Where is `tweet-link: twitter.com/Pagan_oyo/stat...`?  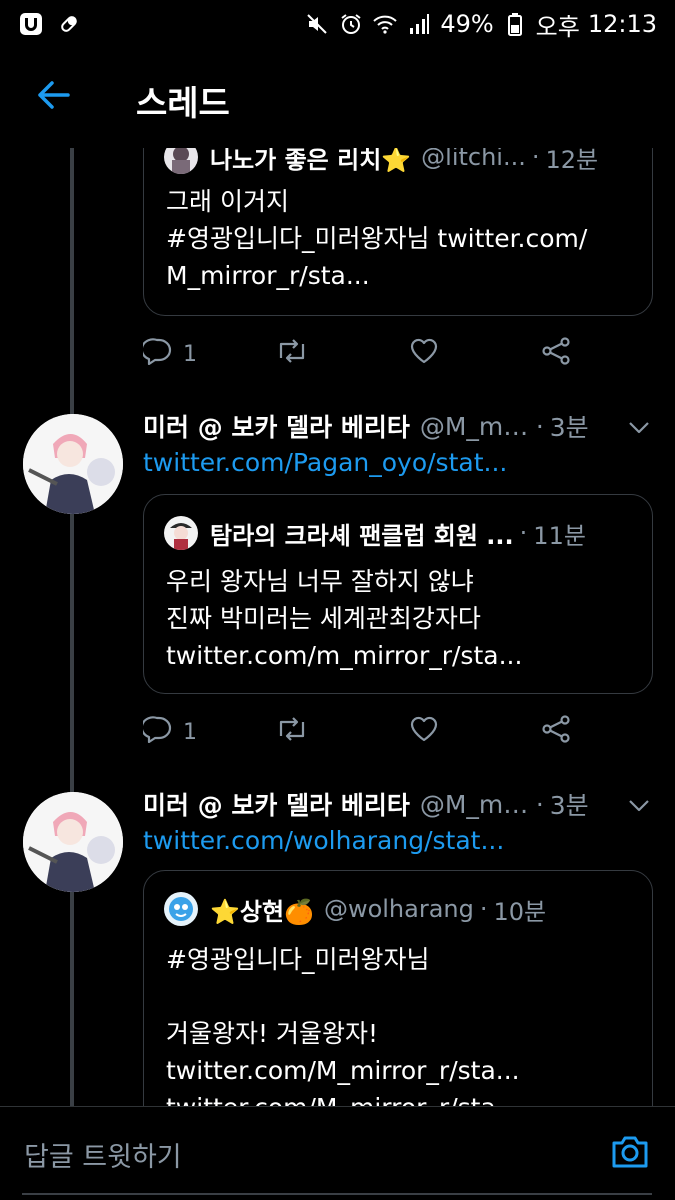 tweet-link: twitter.com/Pagan_oyo/stat... is located at coordinates (398, 462).